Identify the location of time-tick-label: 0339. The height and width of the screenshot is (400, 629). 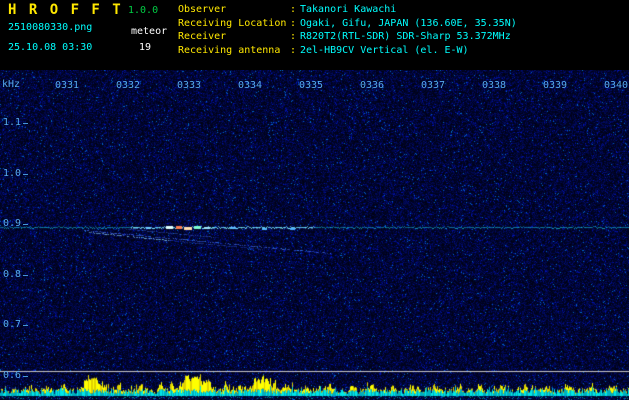
(555, 85).